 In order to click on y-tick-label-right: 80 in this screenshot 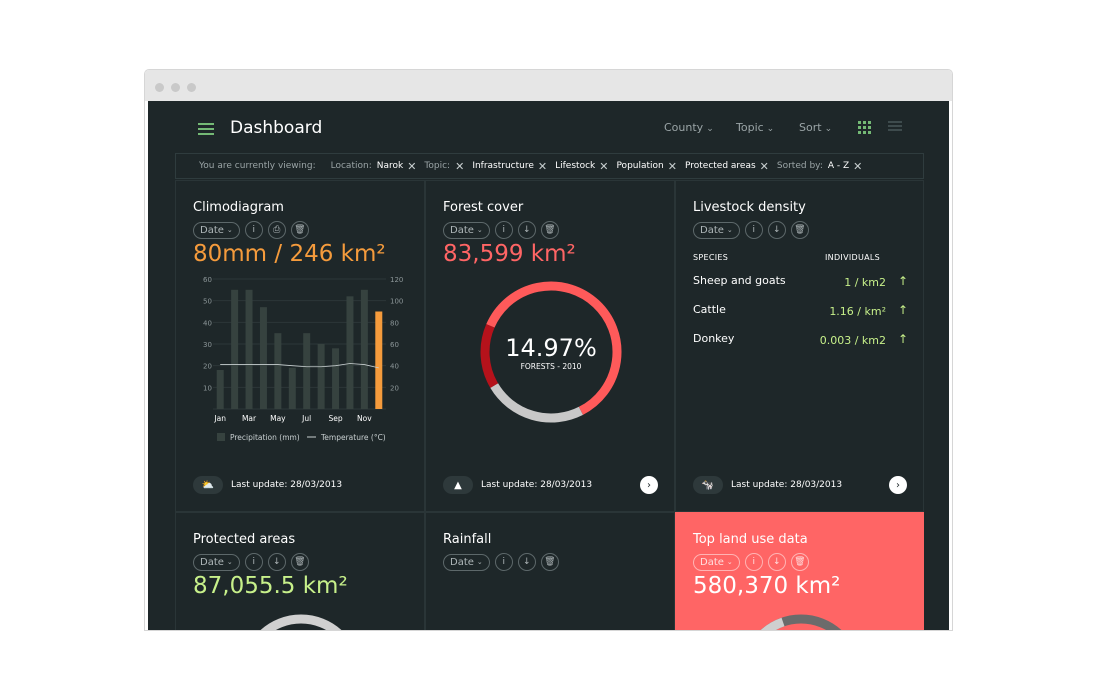, I will do `click(394, 323)`.